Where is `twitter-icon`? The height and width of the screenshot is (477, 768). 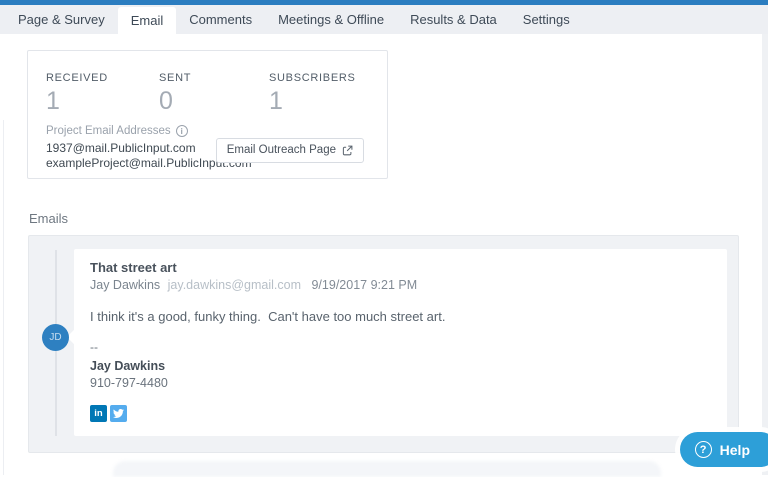
twitter-icon is located at coordinates (118, 413).